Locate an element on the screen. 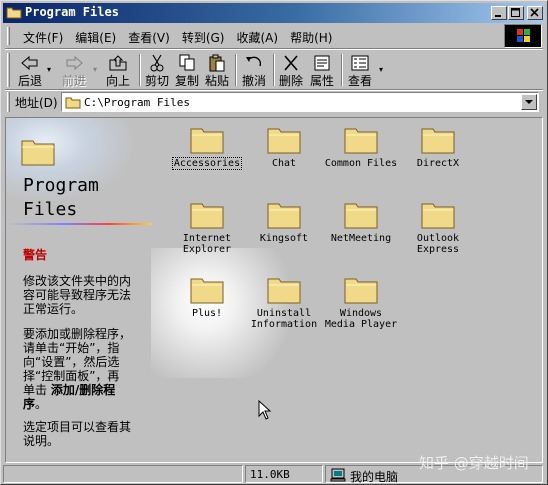 The height and width of the screenshot is (485, 548). address-dropdown-button is located at coordinates (529, 102).